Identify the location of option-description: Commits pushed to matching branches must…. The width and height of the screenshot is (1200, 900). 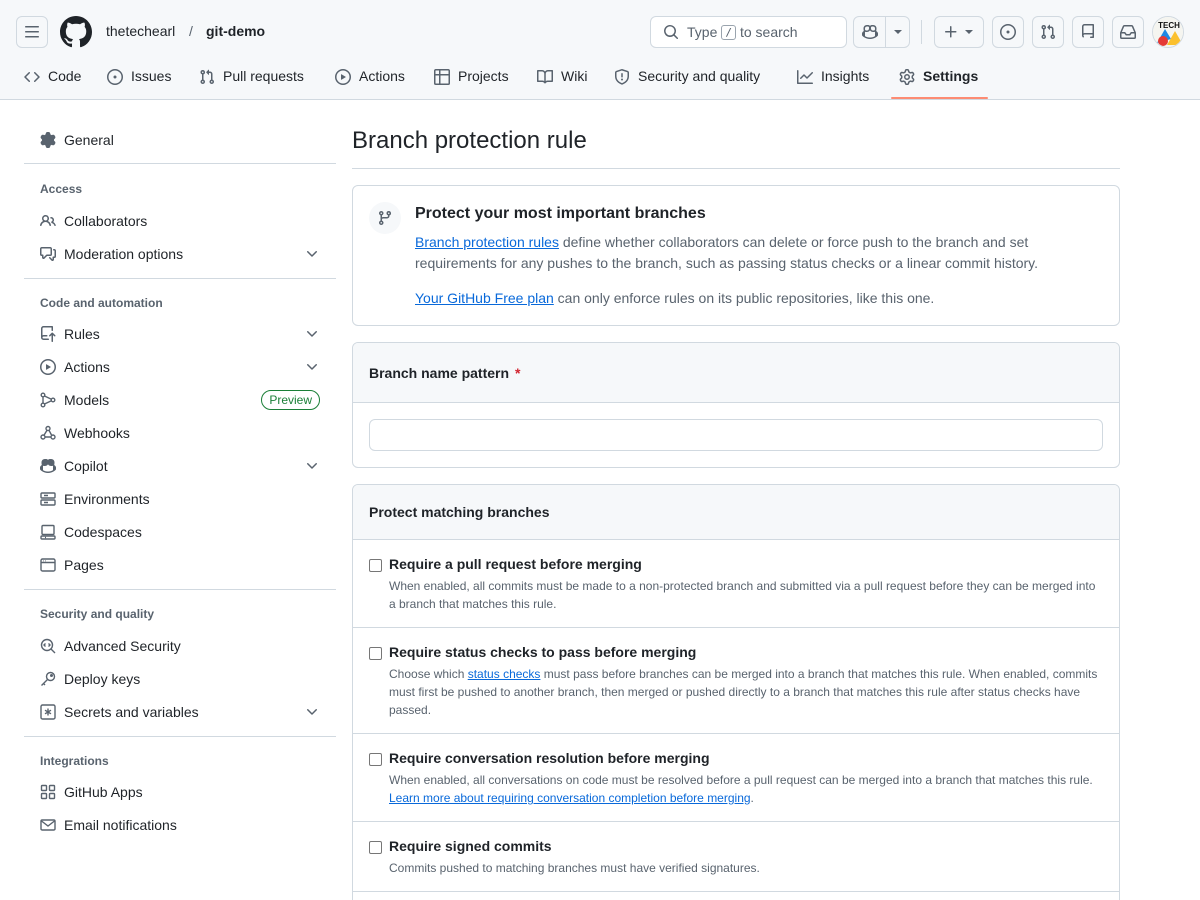
(574, 868).